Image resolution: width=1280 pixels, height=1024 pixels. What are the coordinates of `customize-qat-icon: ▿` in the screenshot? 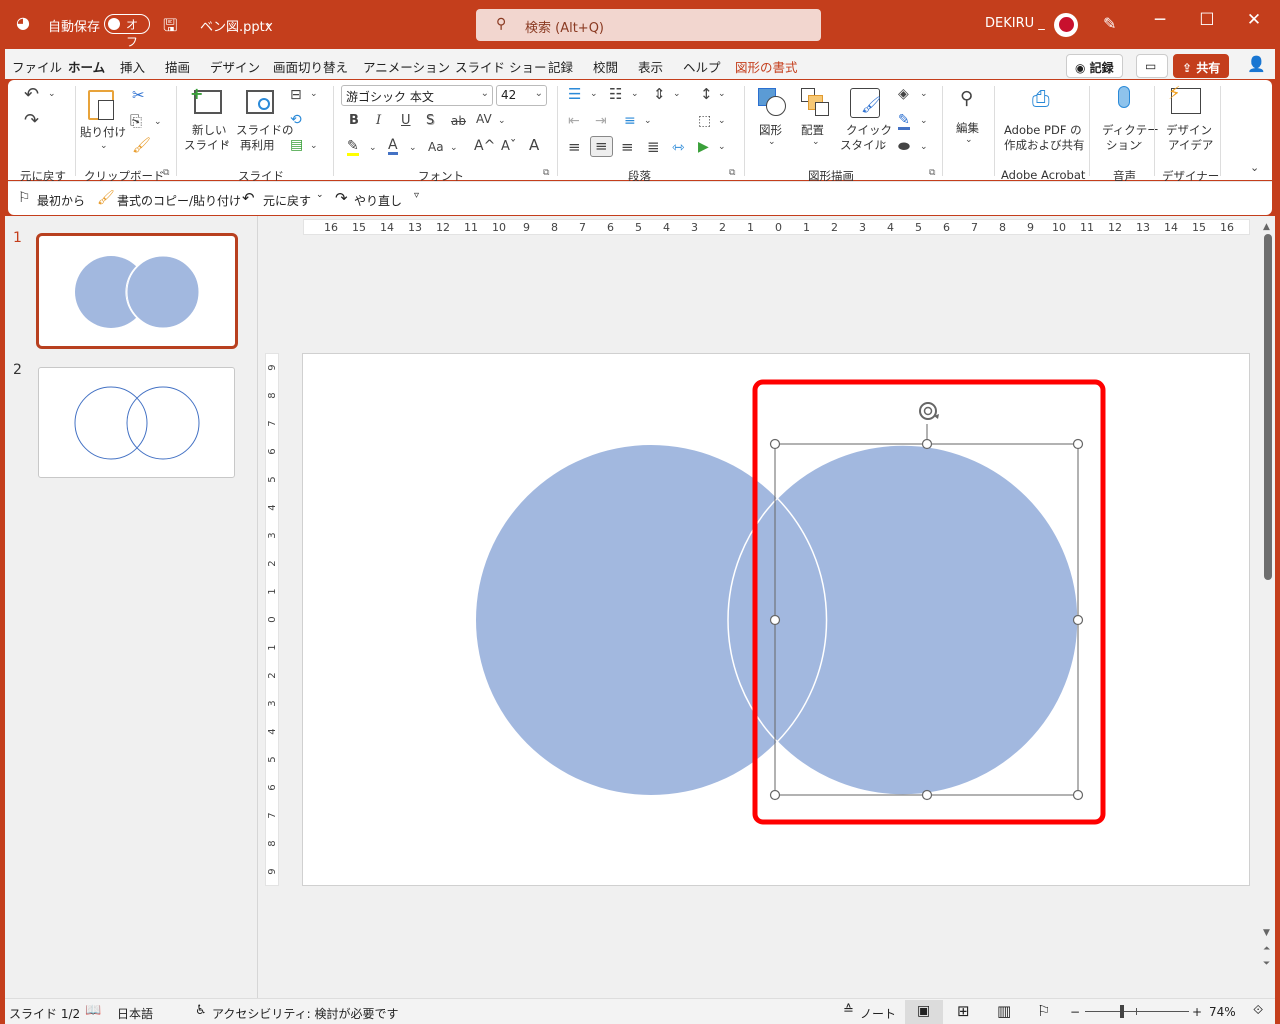 It's located at (416, 195).